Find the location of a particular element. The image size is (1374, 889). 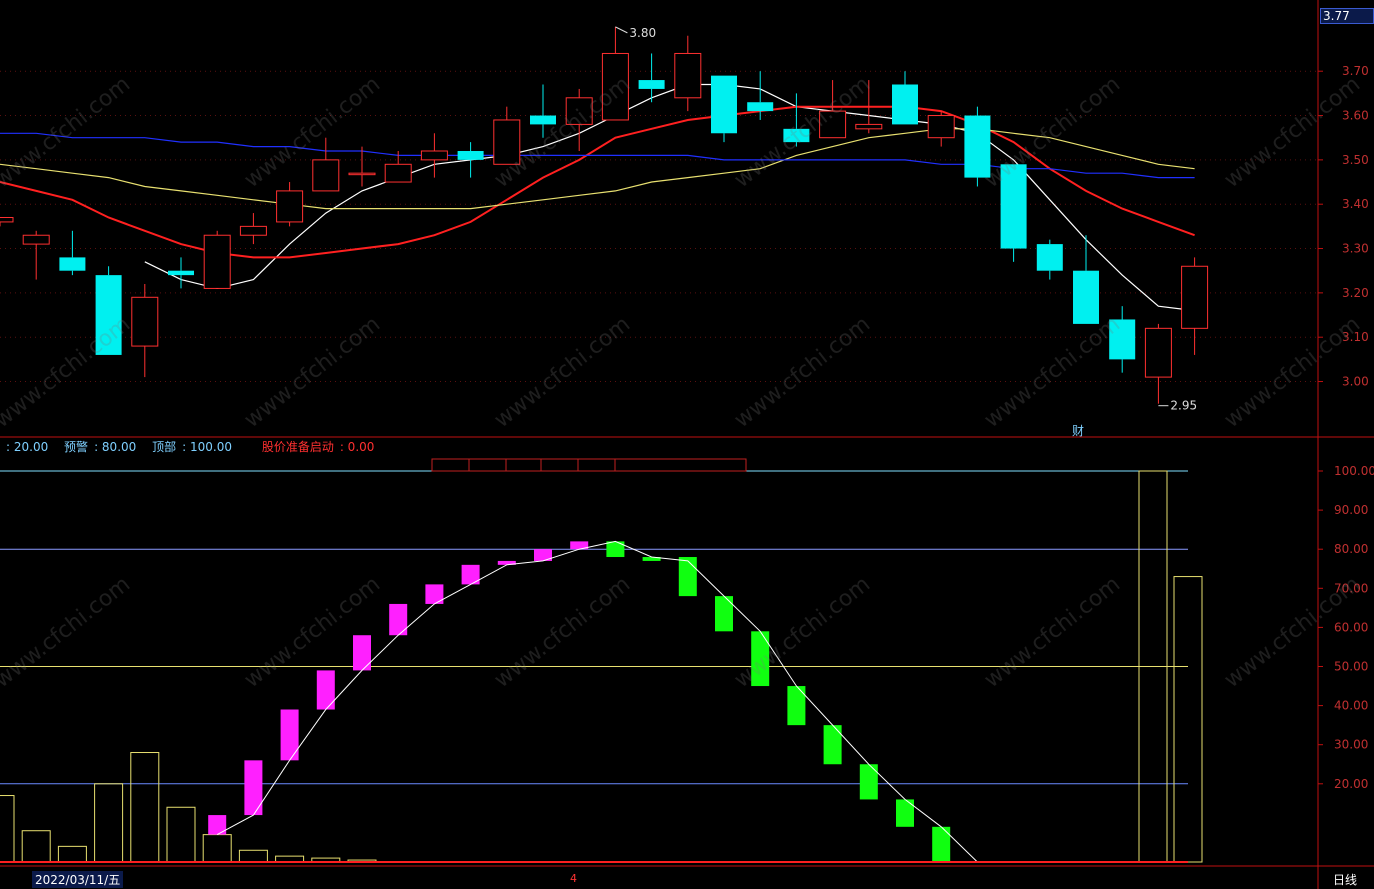

legend-item-warning: 预警: 80.00 is located at coordinates (100, 447).